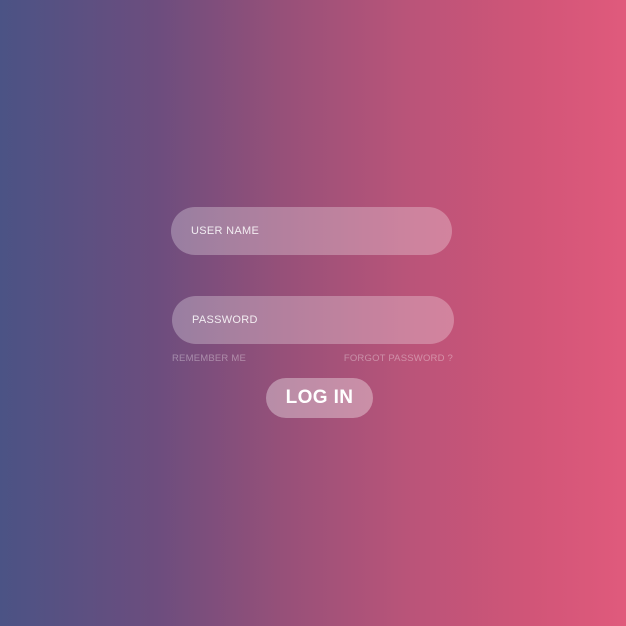  What do you see at coordinates (313, 320) in the screenshot?
I see `password-input` at bounding box center [313, 320].